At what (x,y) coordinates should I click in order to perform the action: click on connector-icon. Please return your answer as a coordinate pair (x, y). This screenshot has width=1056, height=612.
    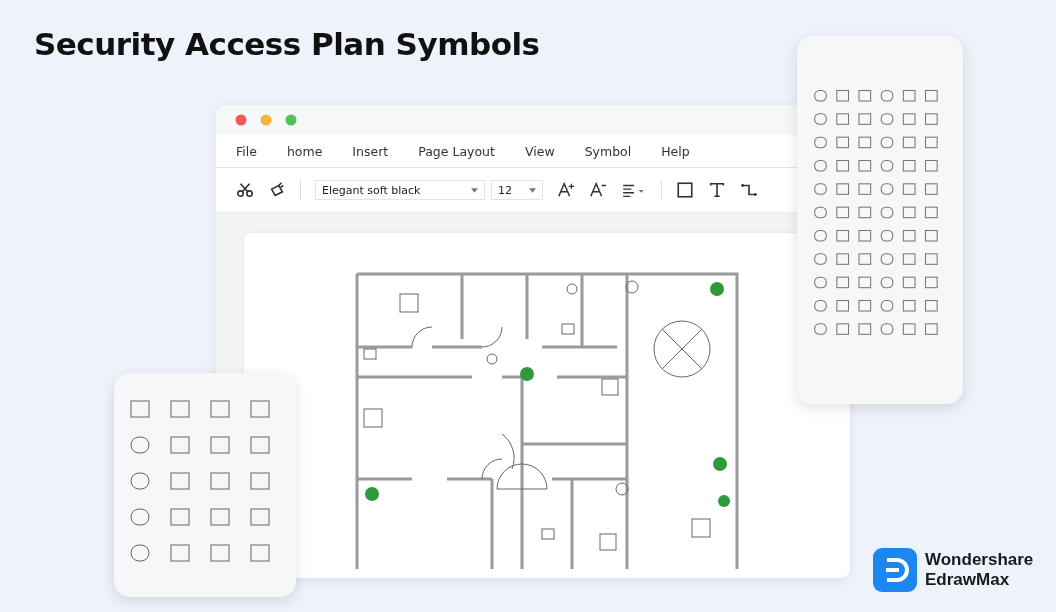
    Looking at the image, I should click on (749, 190).